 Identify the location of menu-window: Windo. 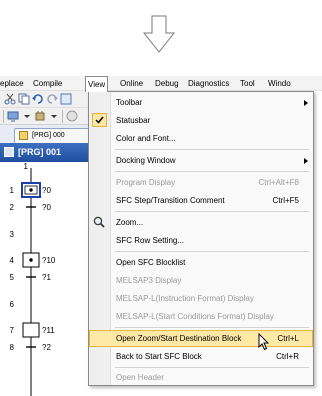
(279, 83).